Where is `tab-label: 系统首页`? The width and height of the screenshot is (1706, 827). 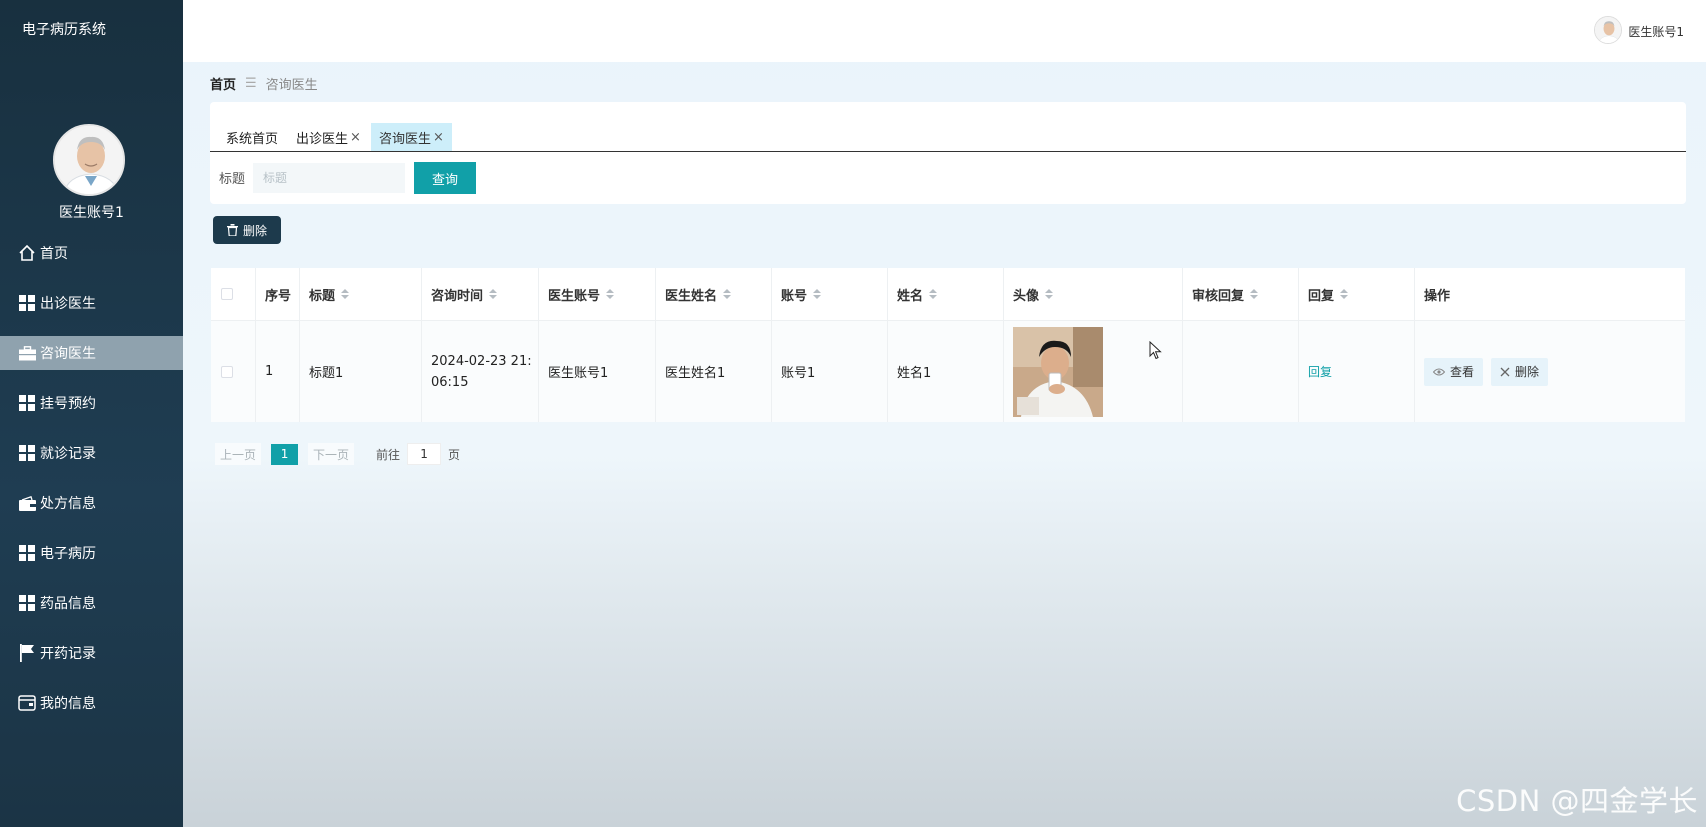
tab-label: 系统首页 is located at coordinates (252, 139).